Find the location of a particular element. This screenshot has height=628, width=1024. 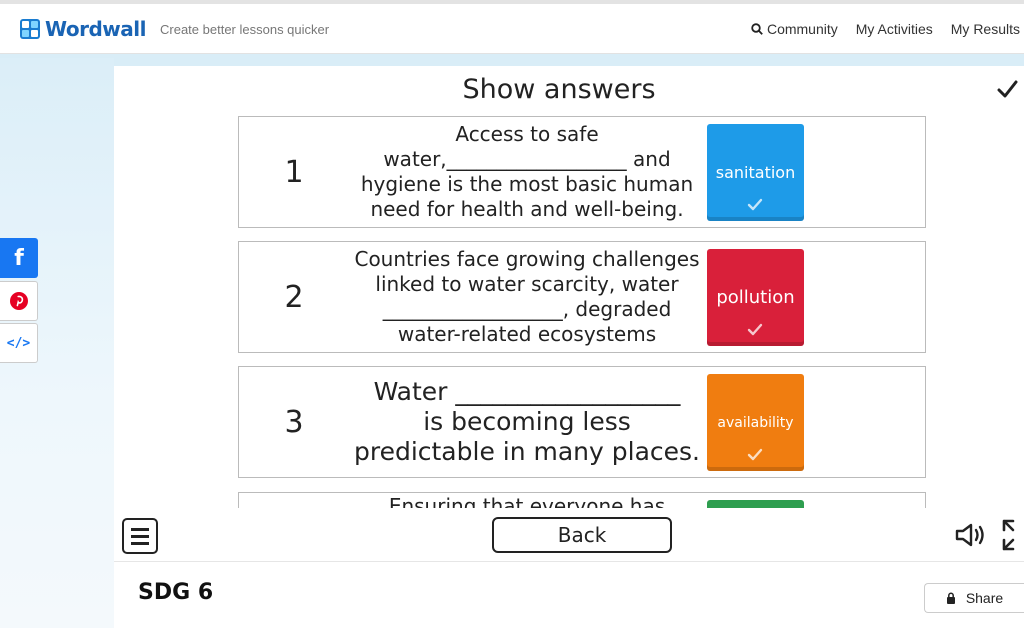

wordwall-logo: Wordwall is located at coordinates (83, 29).